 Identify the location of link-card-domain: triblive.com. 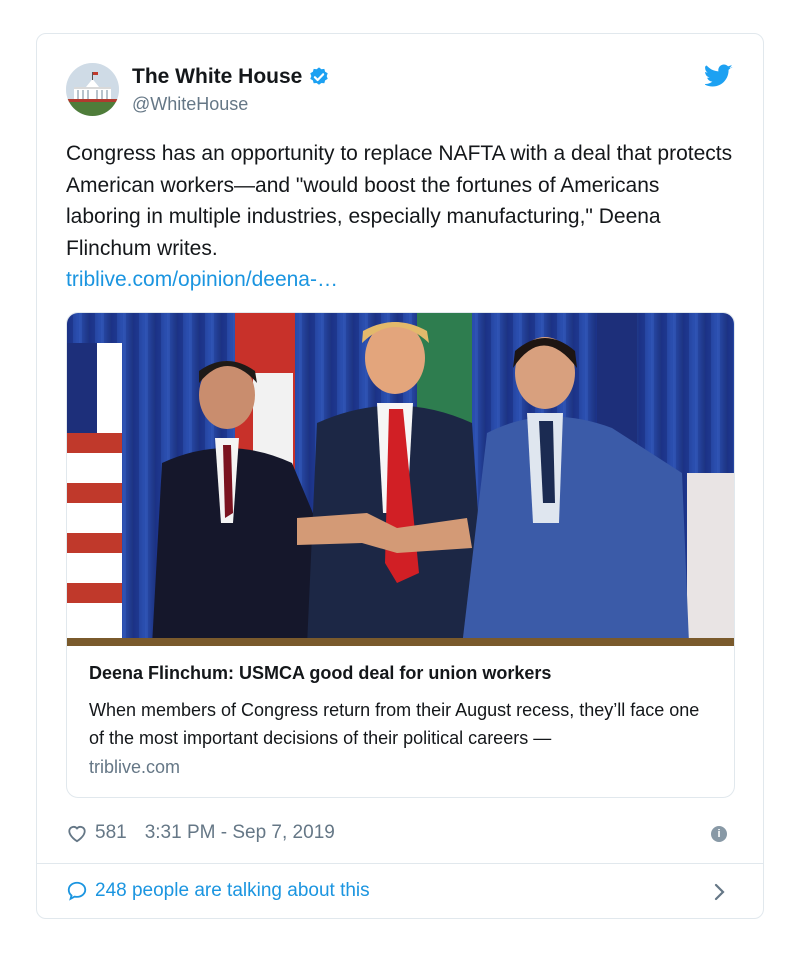
(135, 767).